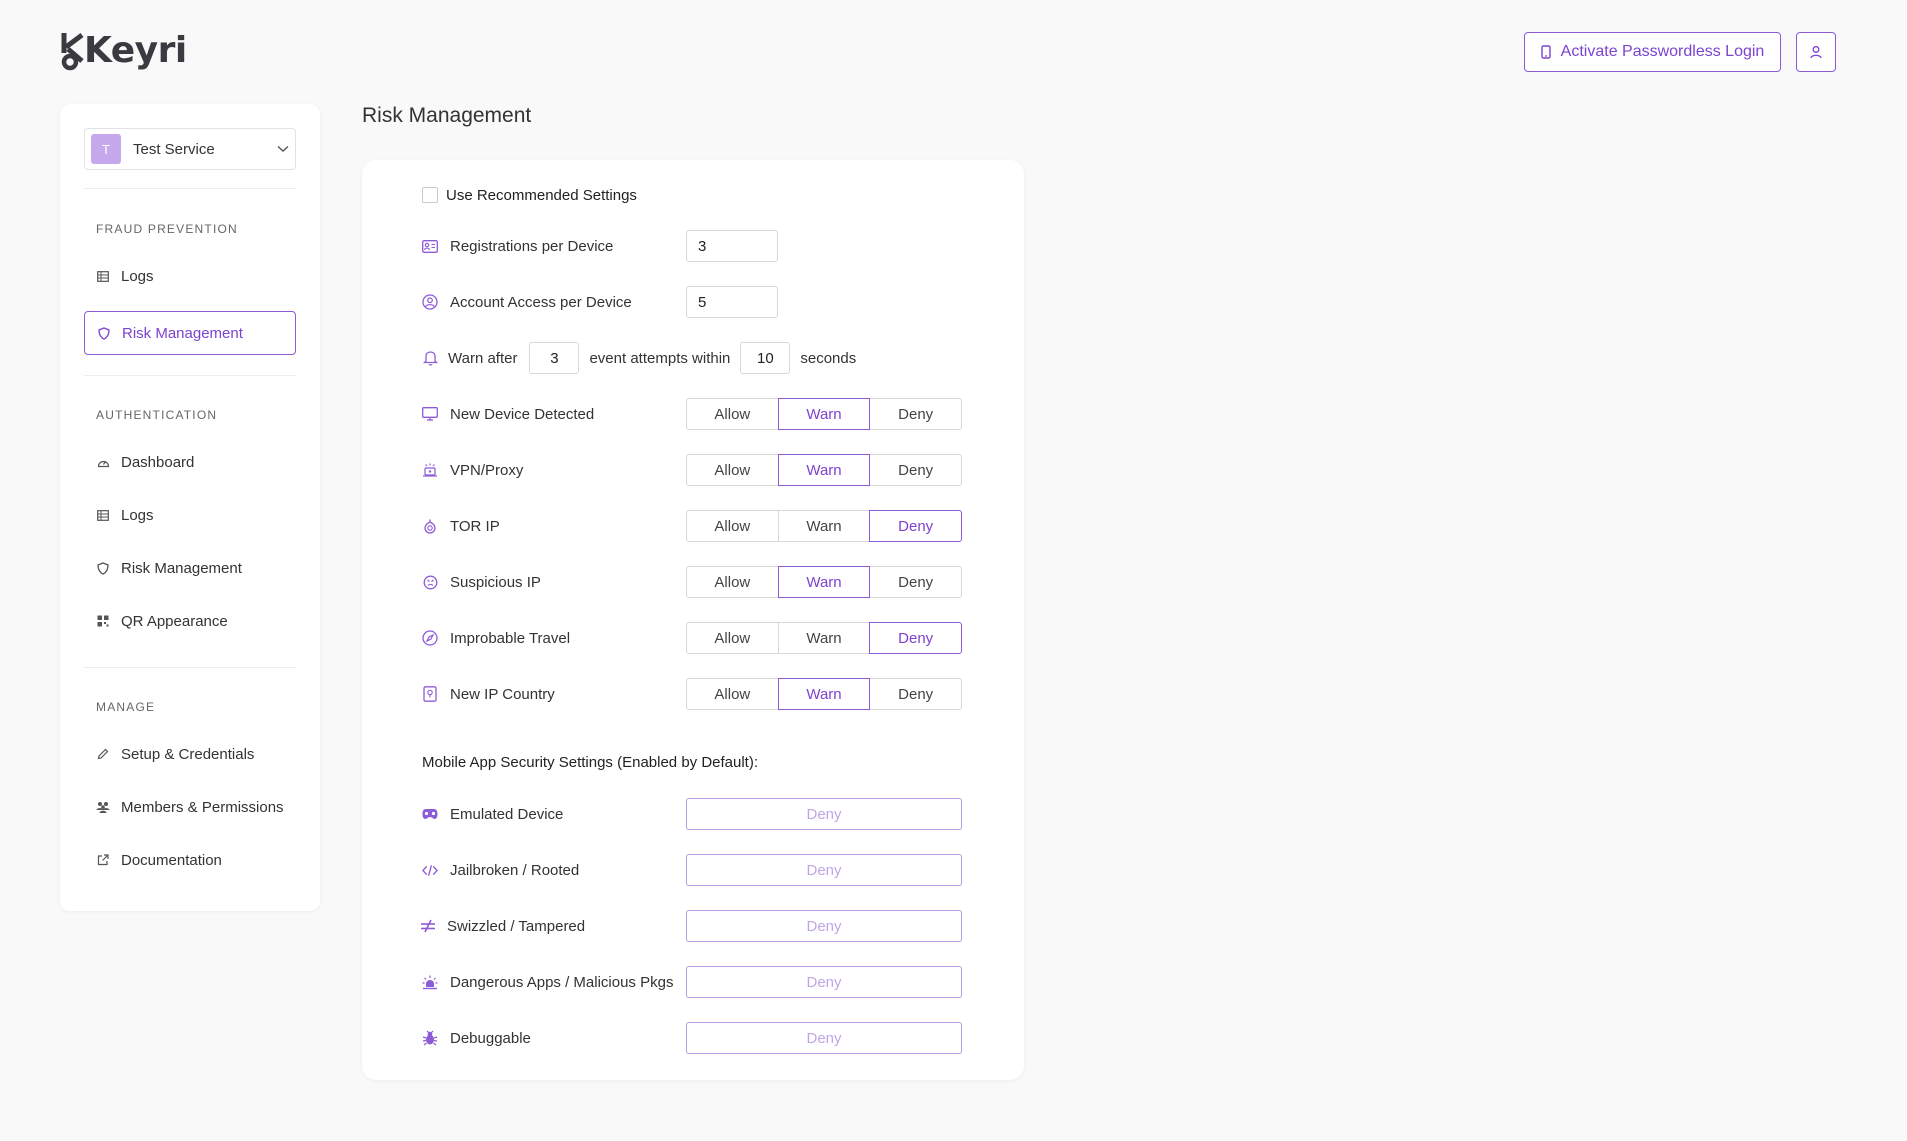 This screenshot has height=1141, width=1907. I want to click on activate-passwordless-button: Activate Passwordless Login, so click(1652, 52).